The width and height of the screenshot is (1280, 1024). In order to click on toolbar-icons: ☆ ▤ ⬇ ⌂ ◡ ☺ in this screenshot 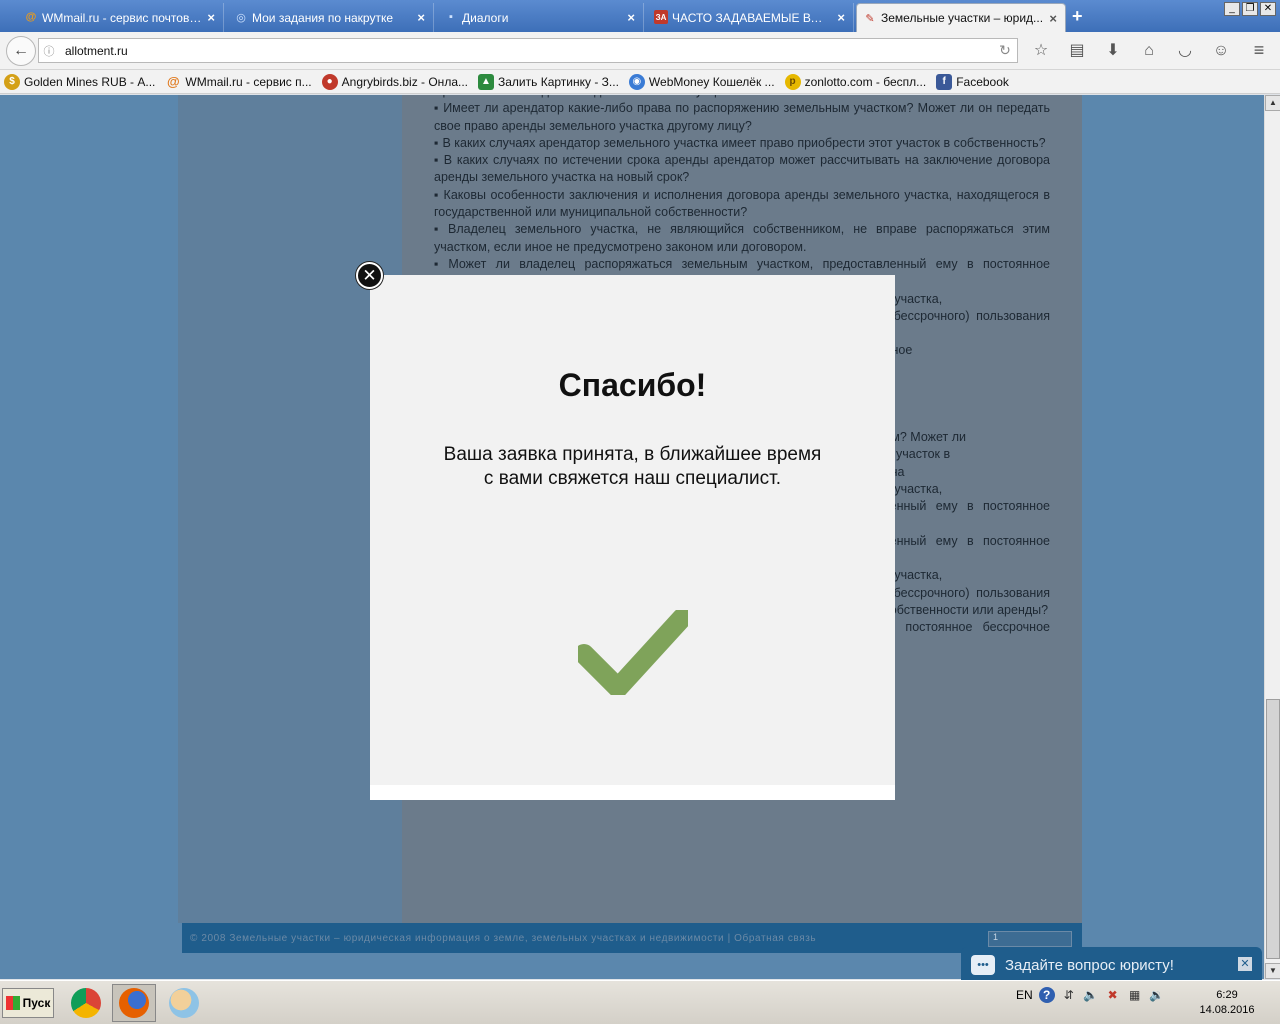, I will do `click(1131, 51)`.